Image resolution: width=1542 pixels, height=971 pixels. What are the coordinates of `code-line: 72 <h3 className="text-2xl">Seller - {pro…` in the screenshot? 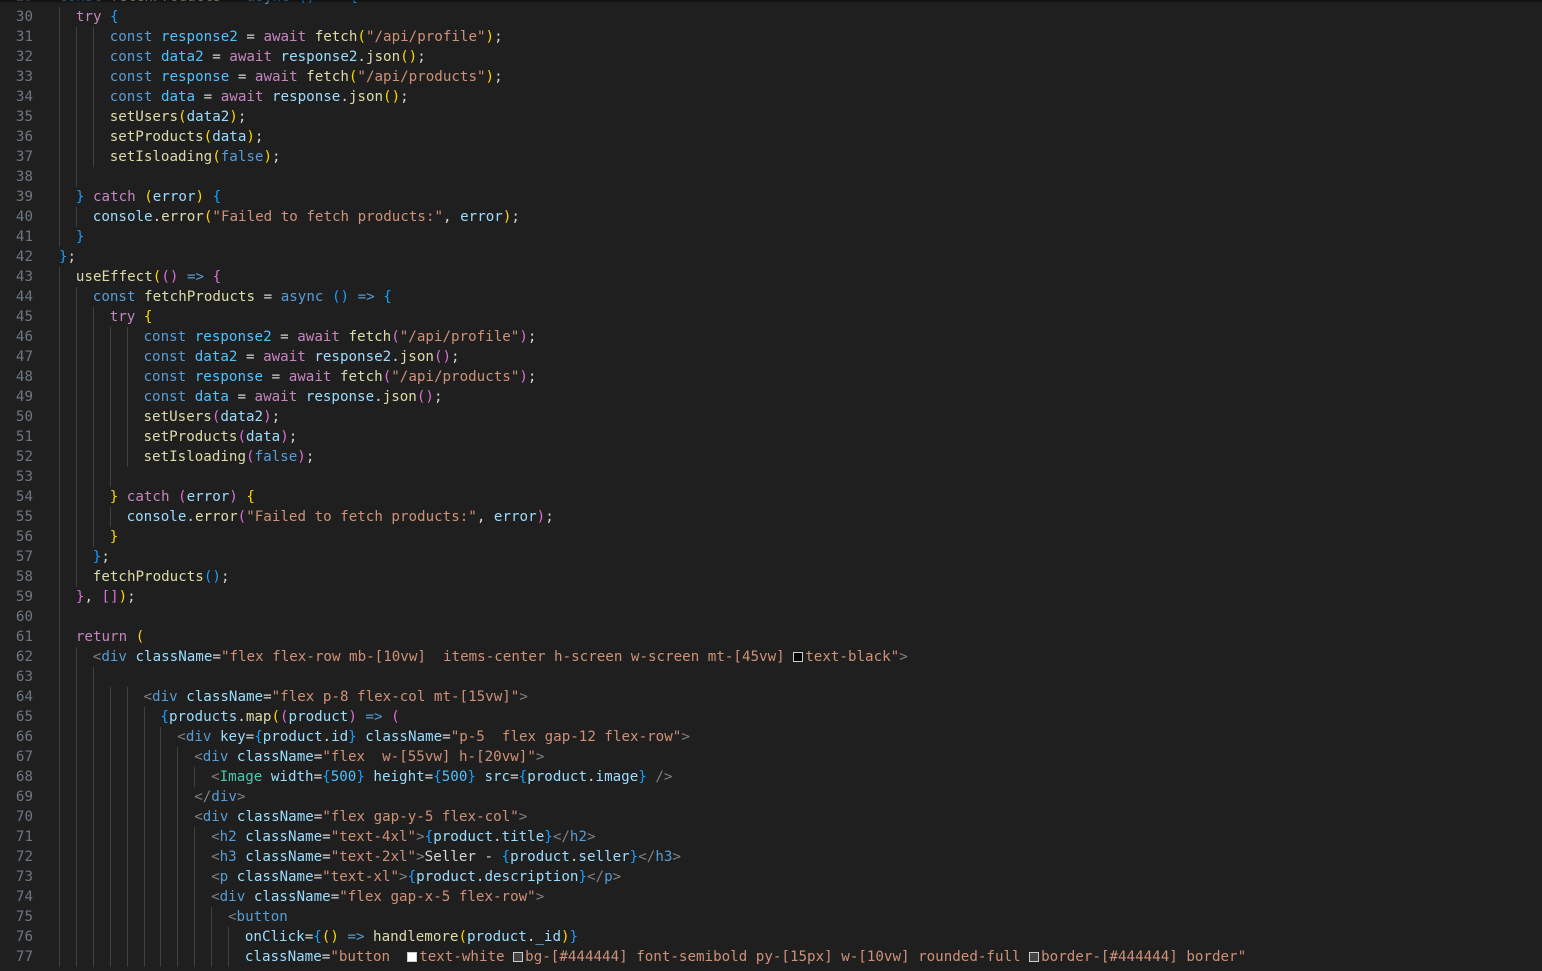 It's located at (771, 857).